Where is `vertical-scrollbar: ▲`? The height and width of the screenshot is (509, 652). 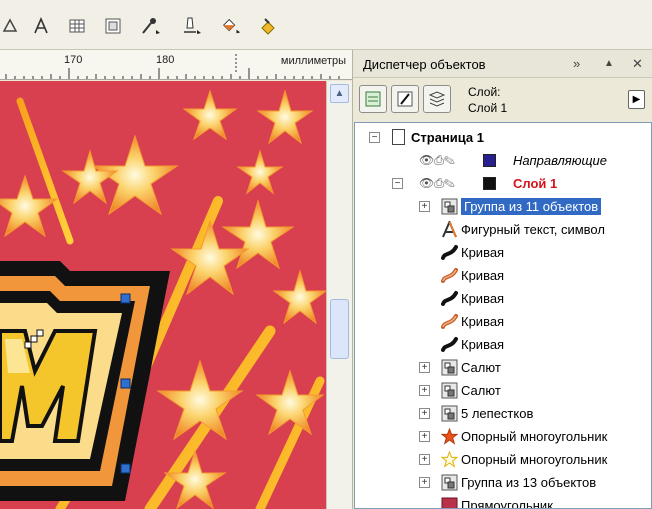 vertical-scrollbar: ▲ is located at coordinates (339, 295).